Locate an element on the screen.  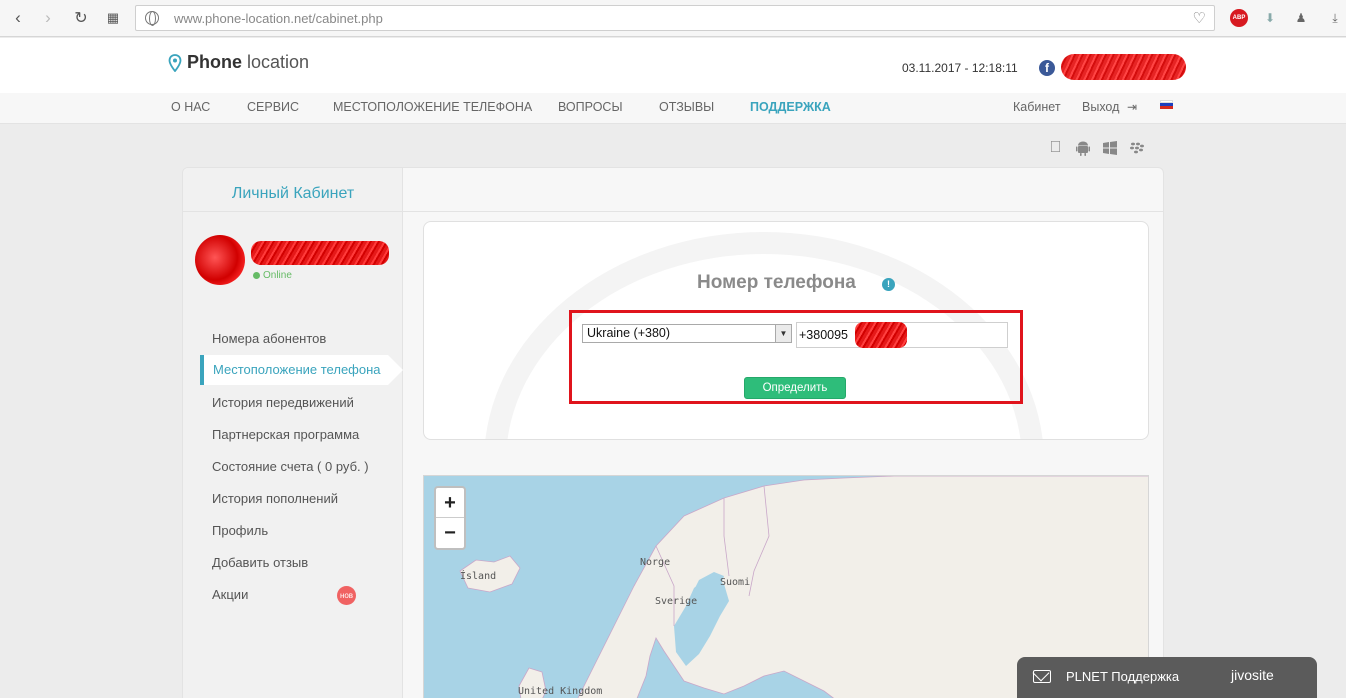
location-pin-icon is located at coordinates (175, 62).